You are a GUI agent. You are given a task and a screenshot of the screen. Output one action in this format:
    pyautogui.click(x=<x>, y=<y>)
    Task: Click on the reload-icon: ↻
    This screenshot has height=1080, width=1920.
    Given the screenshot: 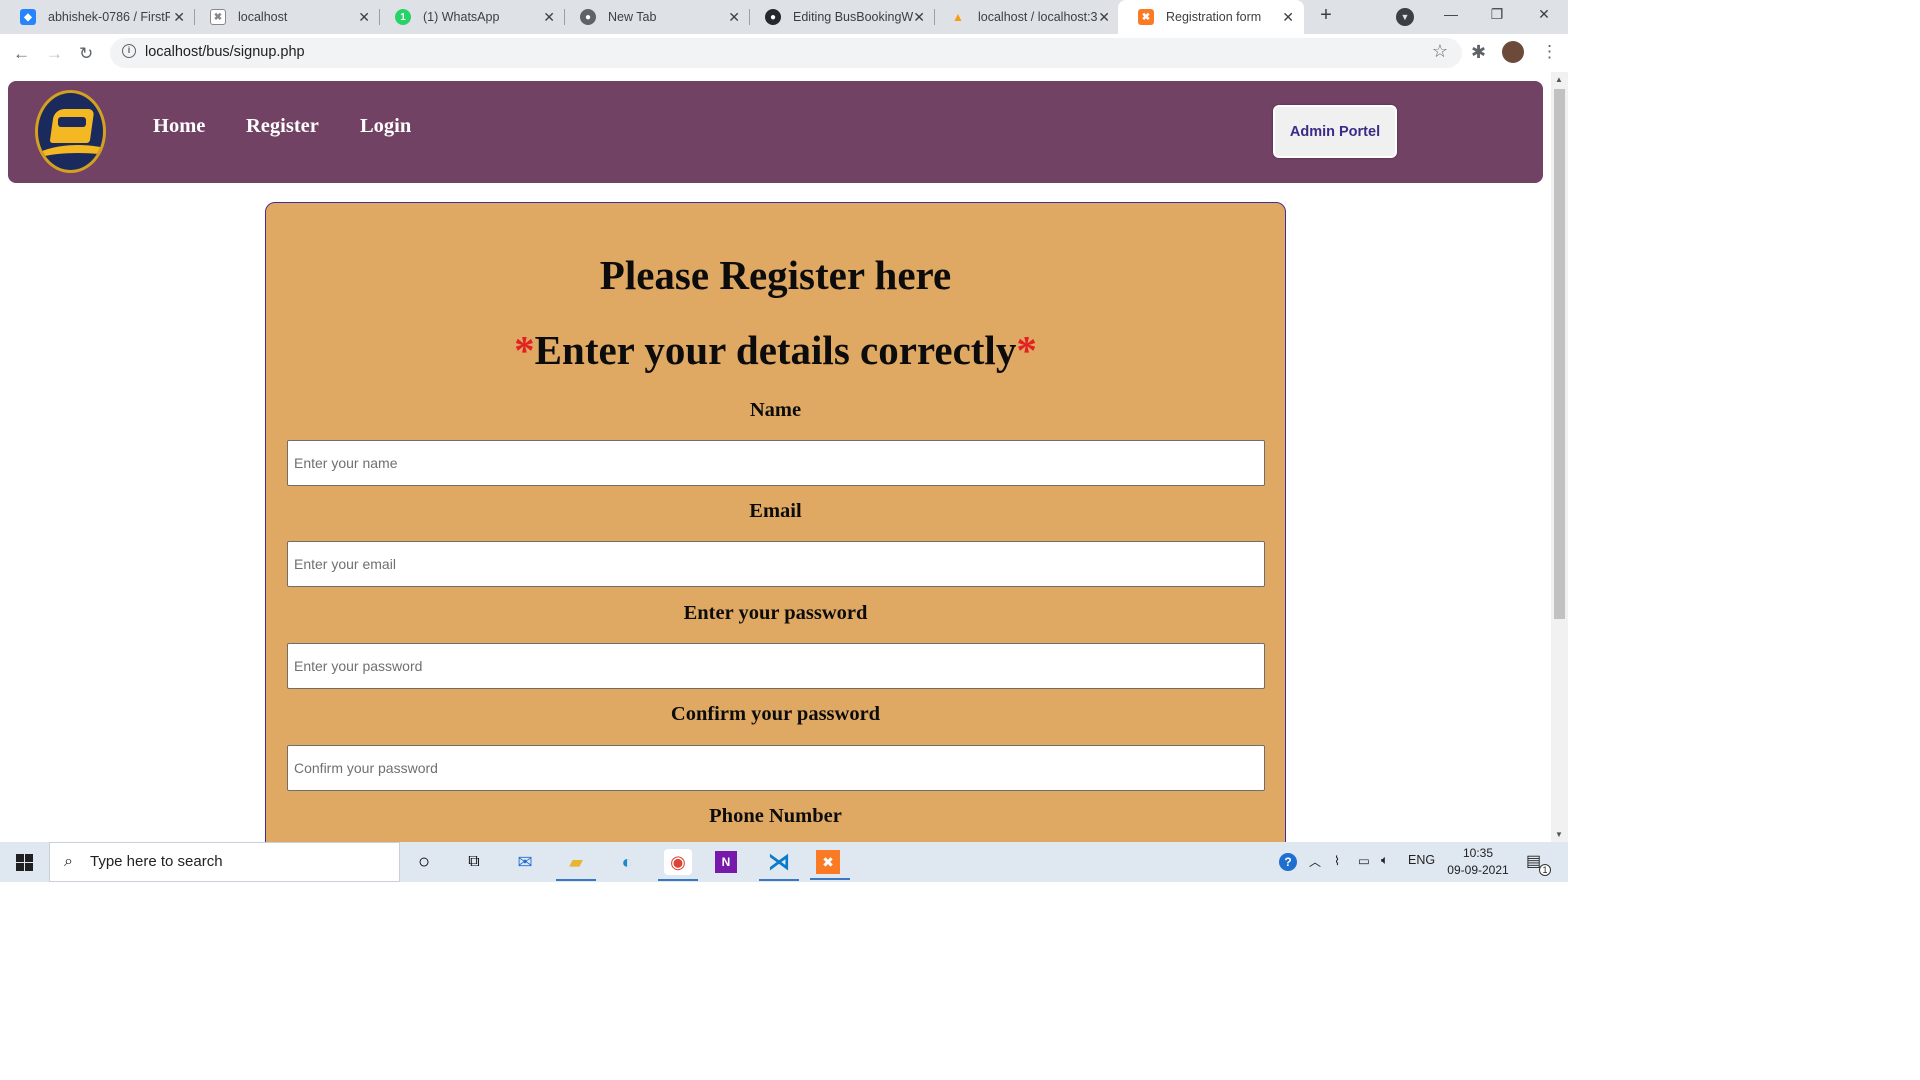 What is the action you would take?
    pyautogui.click(x=86, y=54)
    